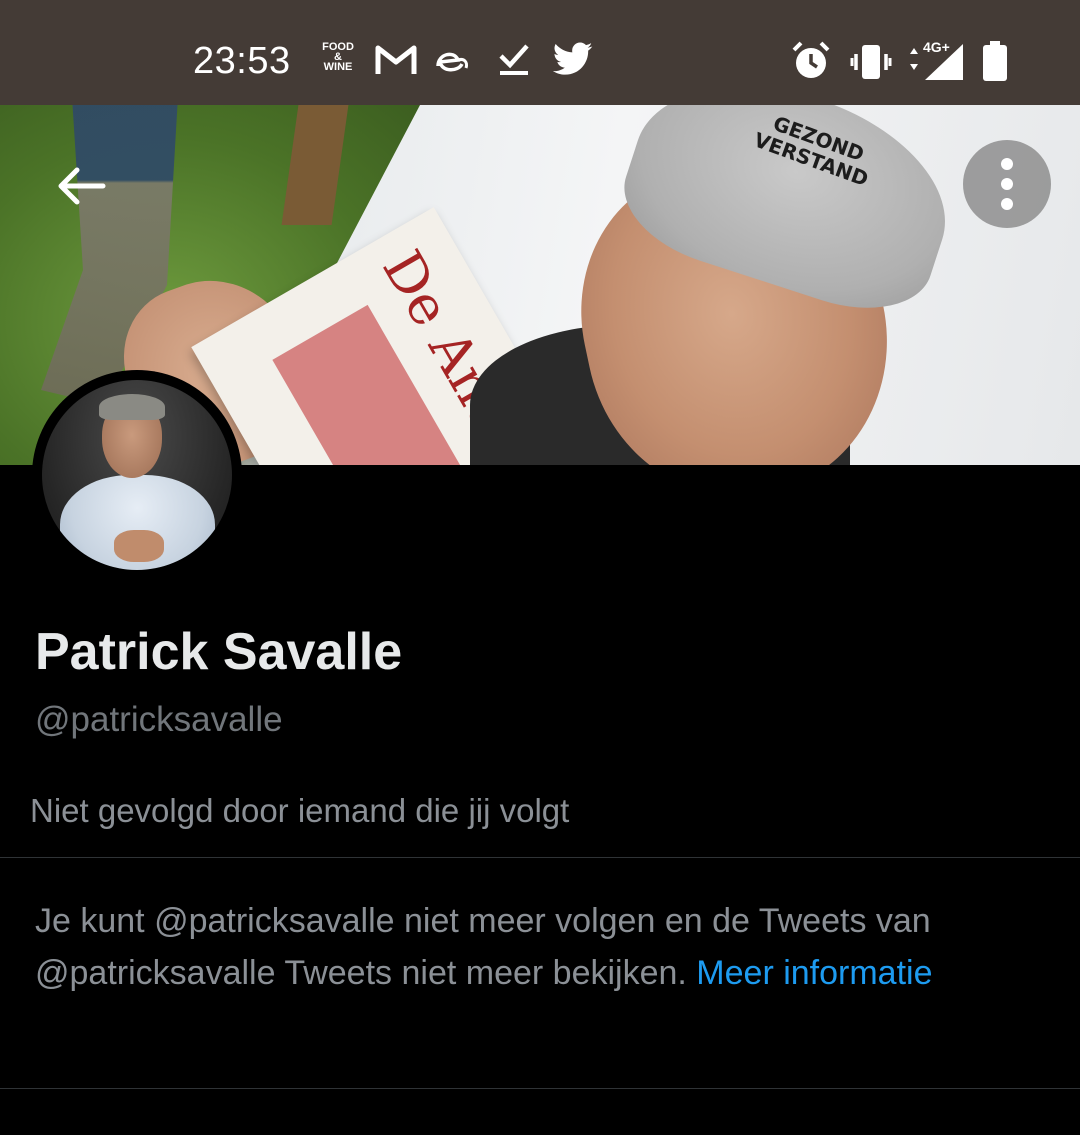 The height and width of the screenshot is (1135, 1080). I want to click on signal-icon: 4G+, so click(936, 63).